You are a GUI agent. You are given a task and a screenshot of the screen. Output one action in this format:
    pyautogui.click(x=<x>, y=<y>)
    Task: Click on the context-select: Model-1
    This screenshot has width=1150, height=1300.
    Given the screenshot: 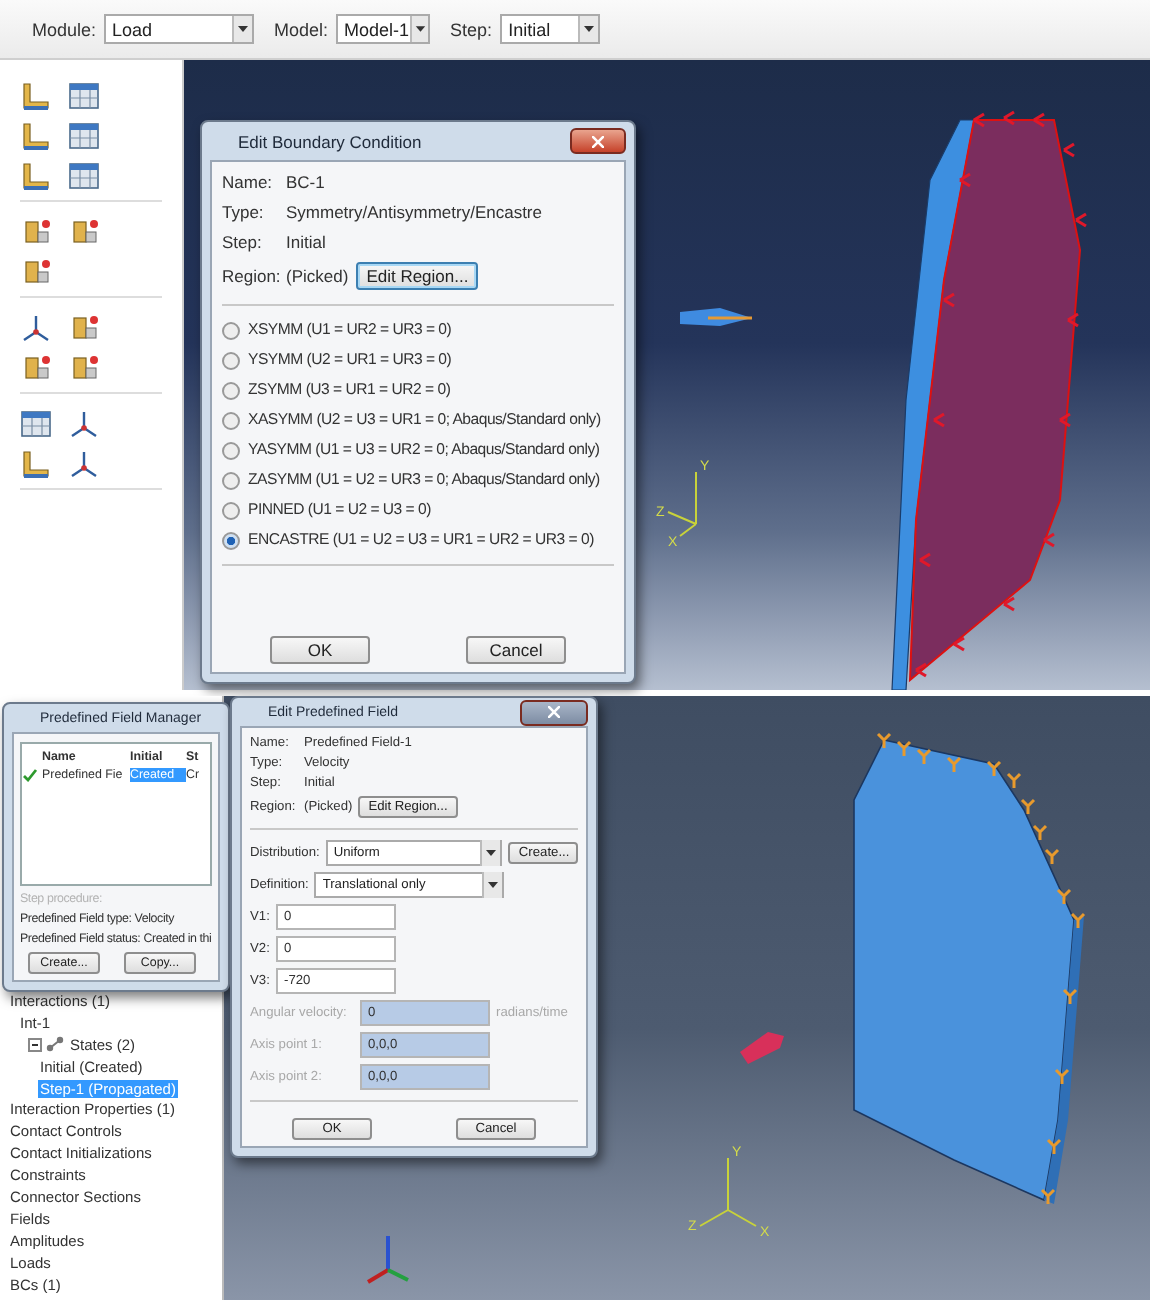 What is the action you would take?
    pyautogui.click(x=383, y=29)
    